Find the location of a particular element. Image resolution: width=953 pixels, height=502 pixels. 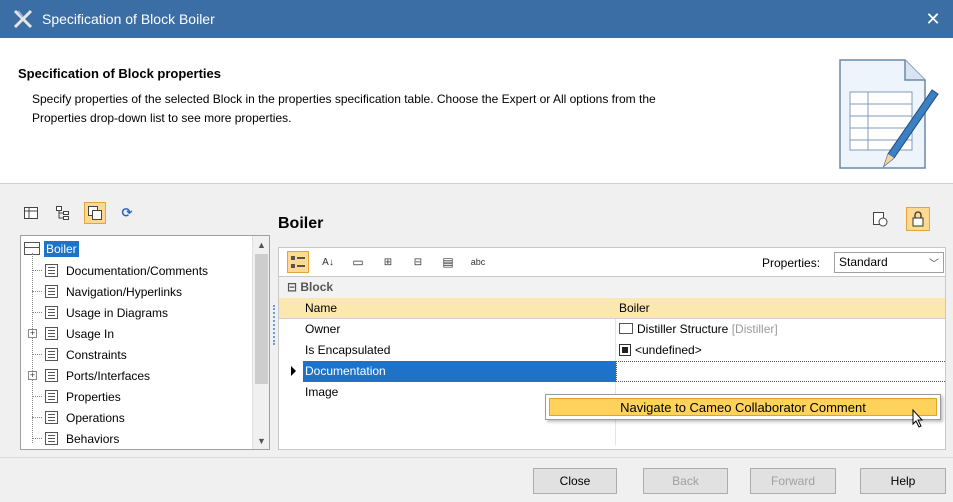

package-icon is located at coordinates (626, 328).